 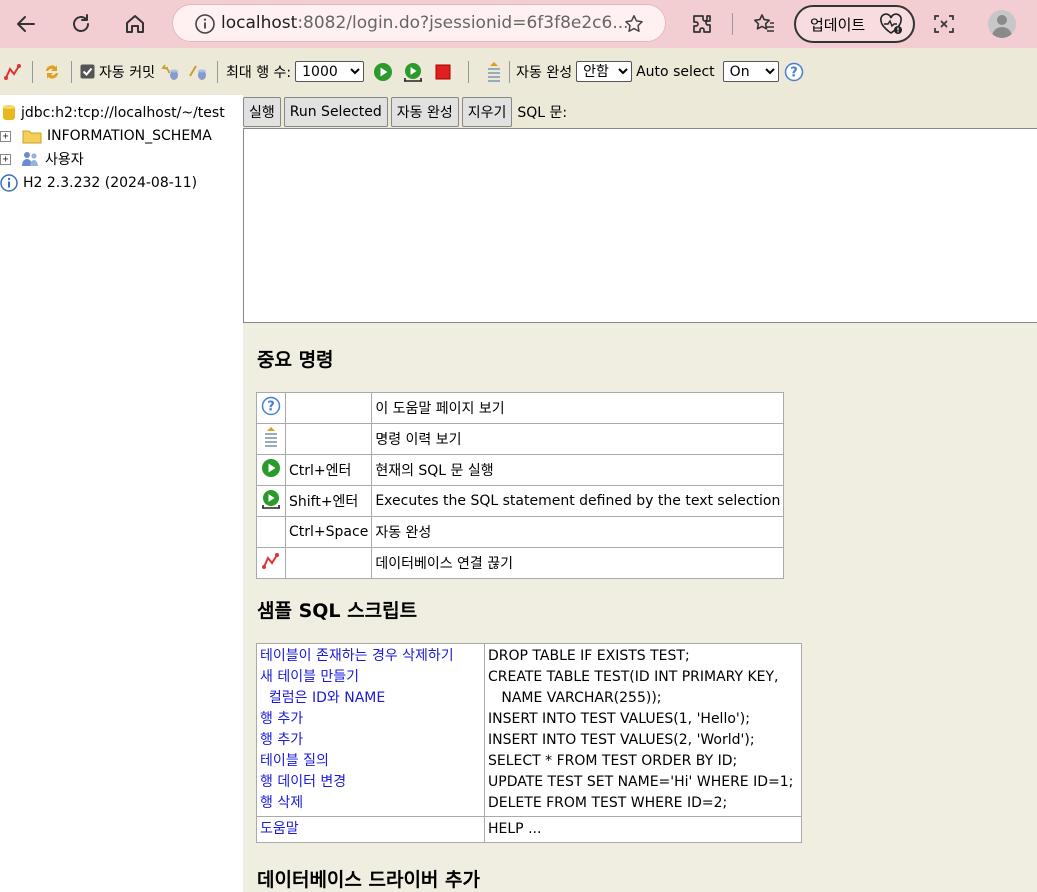 I want to click on autocomplete-label: 자동 완성, so click(x=544, y=72).